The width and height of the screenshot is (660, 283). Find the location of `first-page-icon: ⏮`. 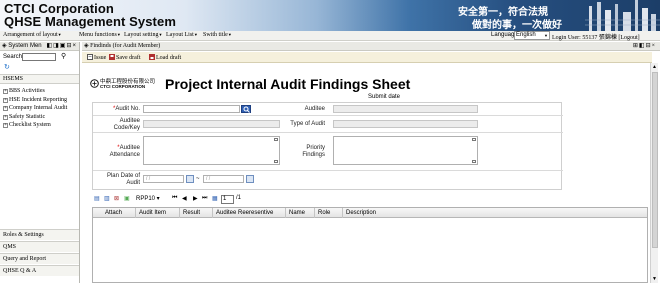

first-page-icon: ⏮ is located at coordinates (174, 198).